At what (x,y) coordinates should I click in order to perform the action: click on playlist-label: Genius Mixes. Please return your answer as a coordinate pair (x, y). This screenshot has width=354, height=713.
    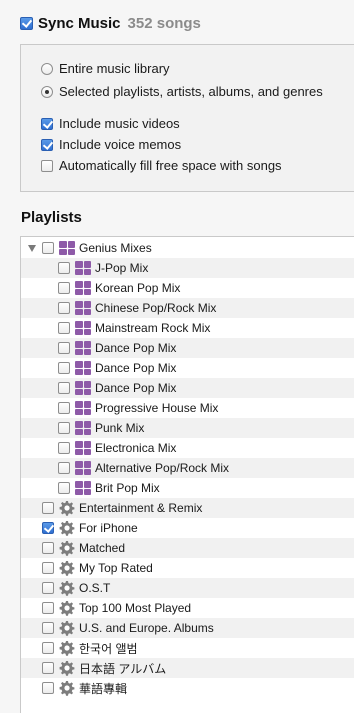
    Looking at the image, I should click on (115, 248).